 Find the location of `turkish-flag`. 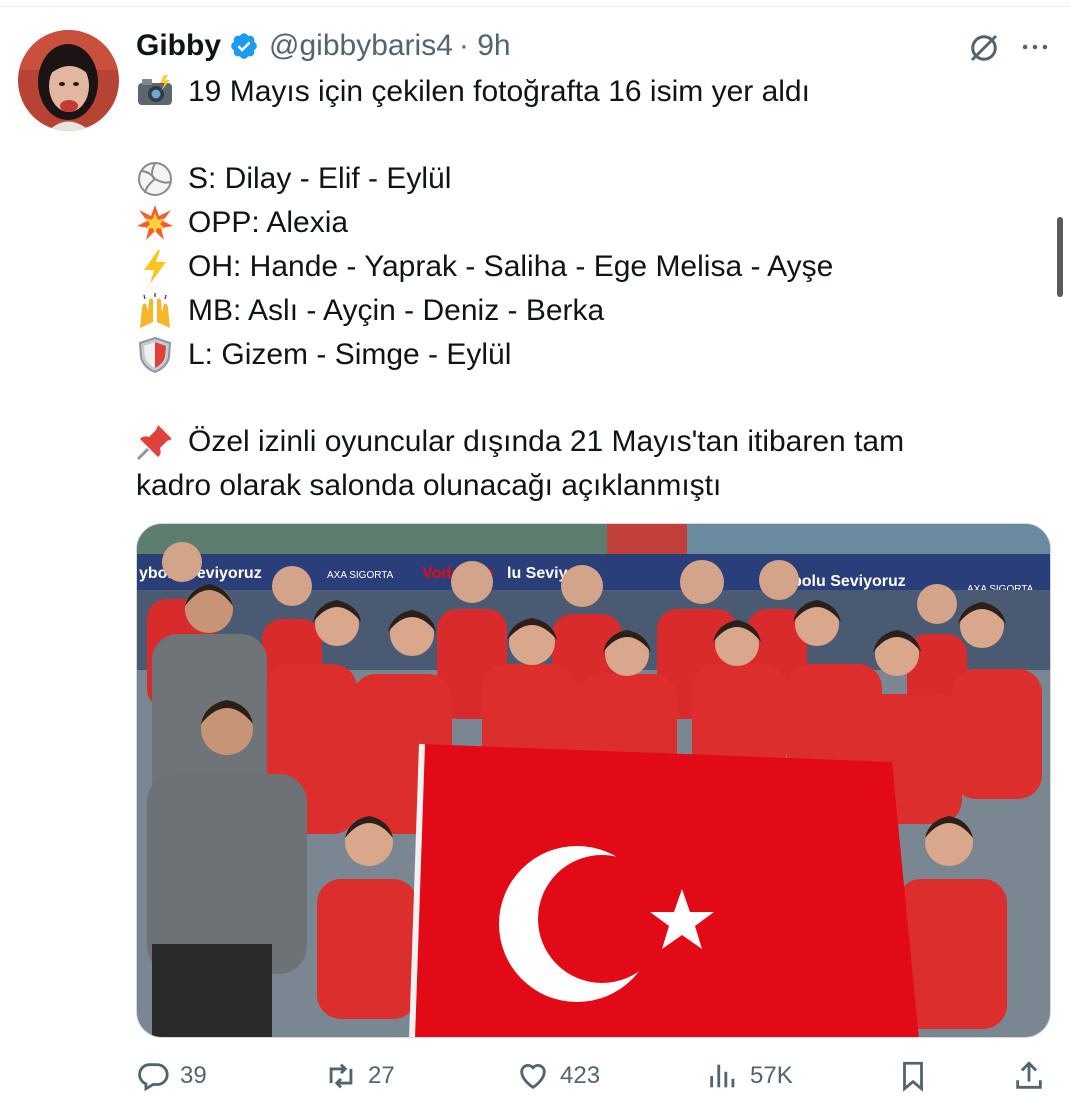

turkish-flag is located at coordinates (664, 890).